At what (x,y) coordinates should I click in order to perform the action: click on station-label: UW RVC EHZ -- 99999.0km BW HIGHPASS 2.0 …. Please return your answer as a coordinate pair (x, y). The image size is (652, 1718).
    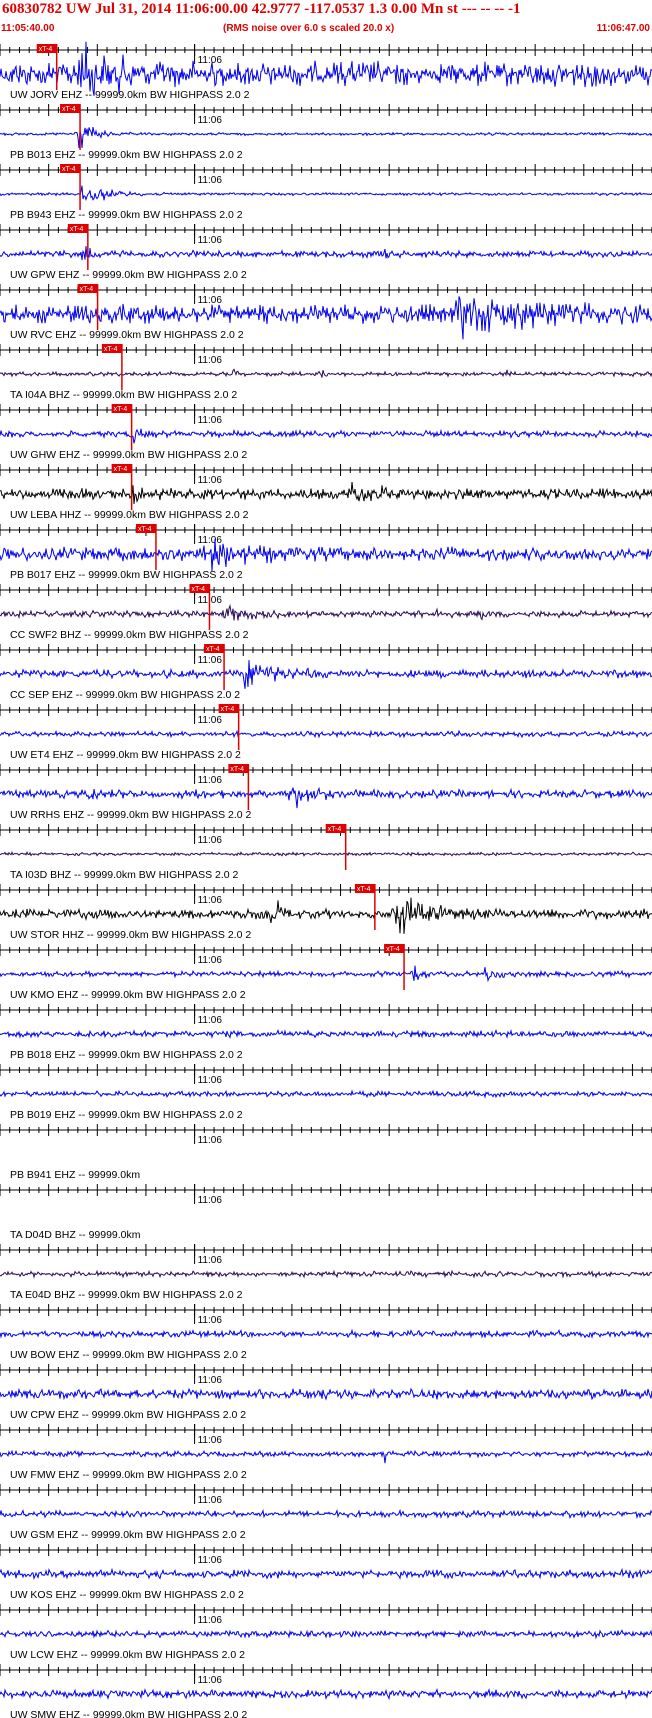
    Looking at the image, I should click on (127, 335).